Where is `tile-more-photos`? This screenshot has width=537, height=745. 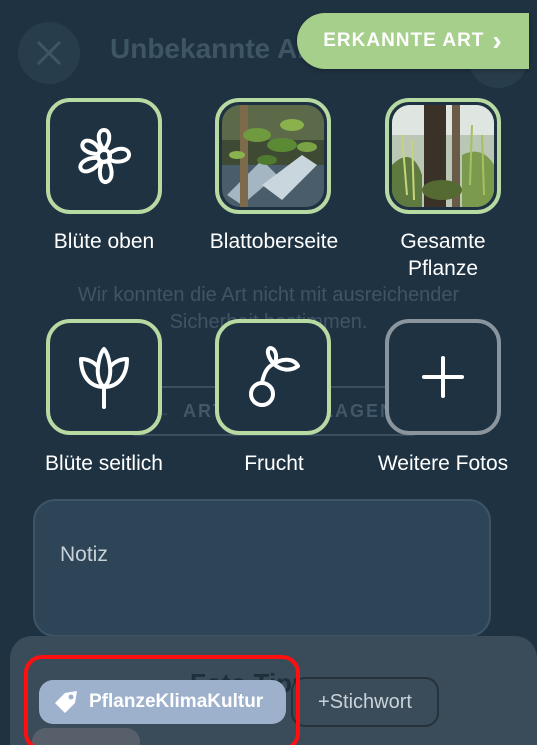 tile-more-photos is located at coordinates (443, 377).